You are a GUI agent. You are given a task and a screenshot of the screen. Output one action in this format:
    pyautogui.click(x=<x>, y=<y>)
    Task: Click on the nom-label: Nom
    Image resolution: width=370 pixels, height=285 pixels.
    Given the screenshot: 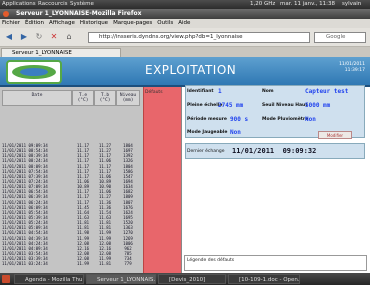 What is the action you would take?
    pyautogui.click(x=268, y=91)
    